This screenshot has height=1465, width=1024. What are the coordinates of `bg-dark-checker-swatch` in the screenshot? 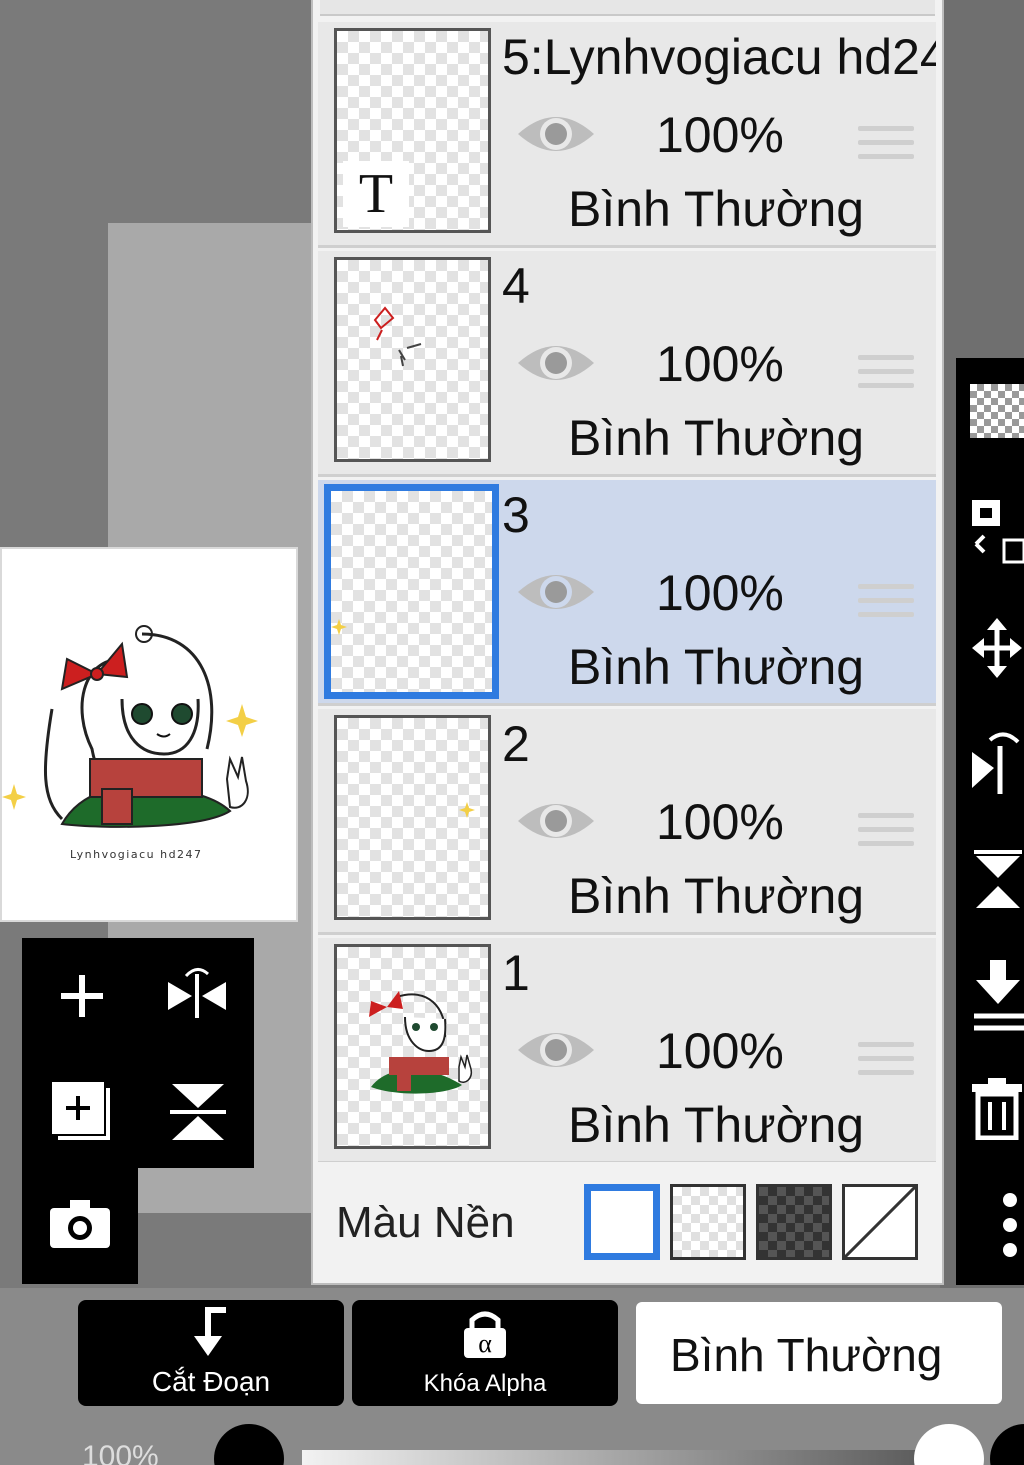 It's located at (794, 1222).